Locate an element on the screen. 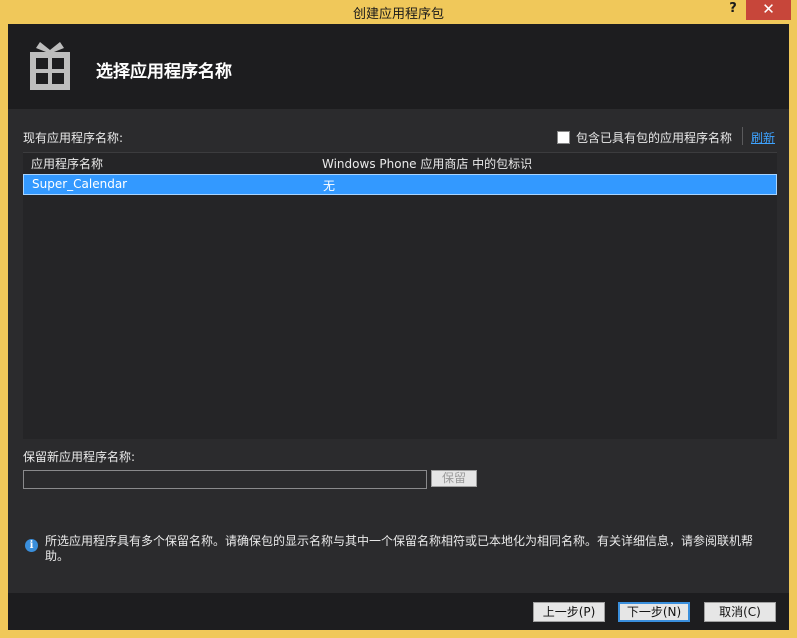  column-header-app-name: 应用程序名称 is located at coordinates (67, 163).